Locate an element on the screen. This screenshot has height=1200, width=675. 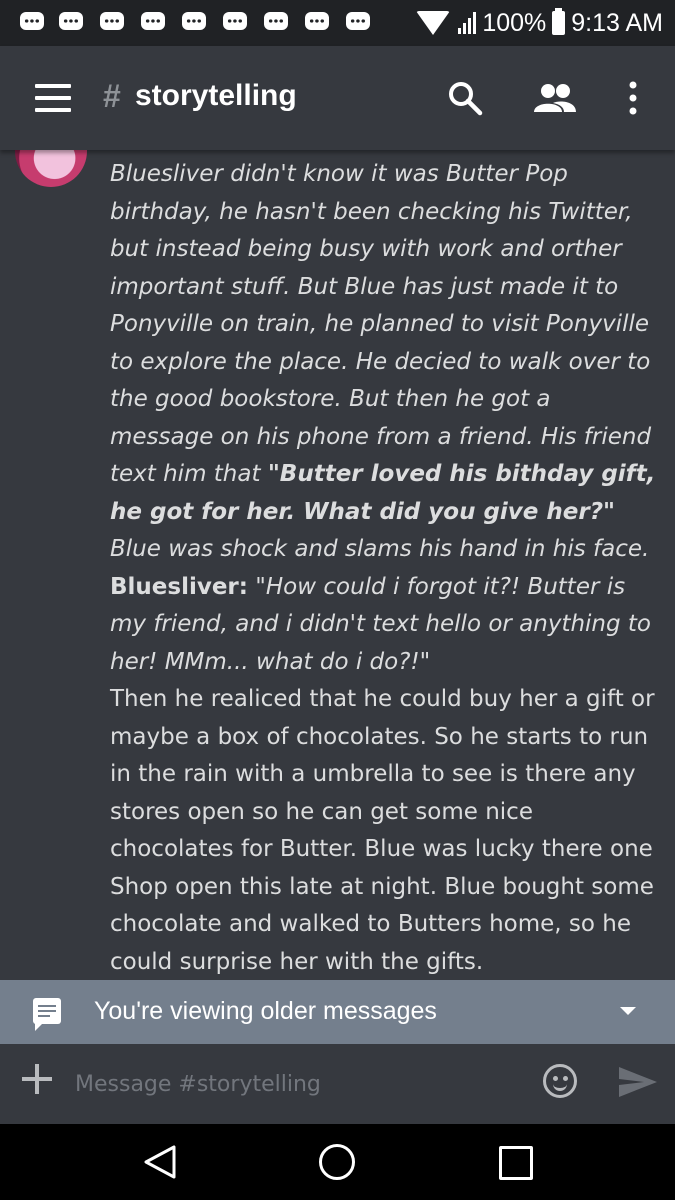
channel-header: # storytelling is located at coordinates (337, 98).